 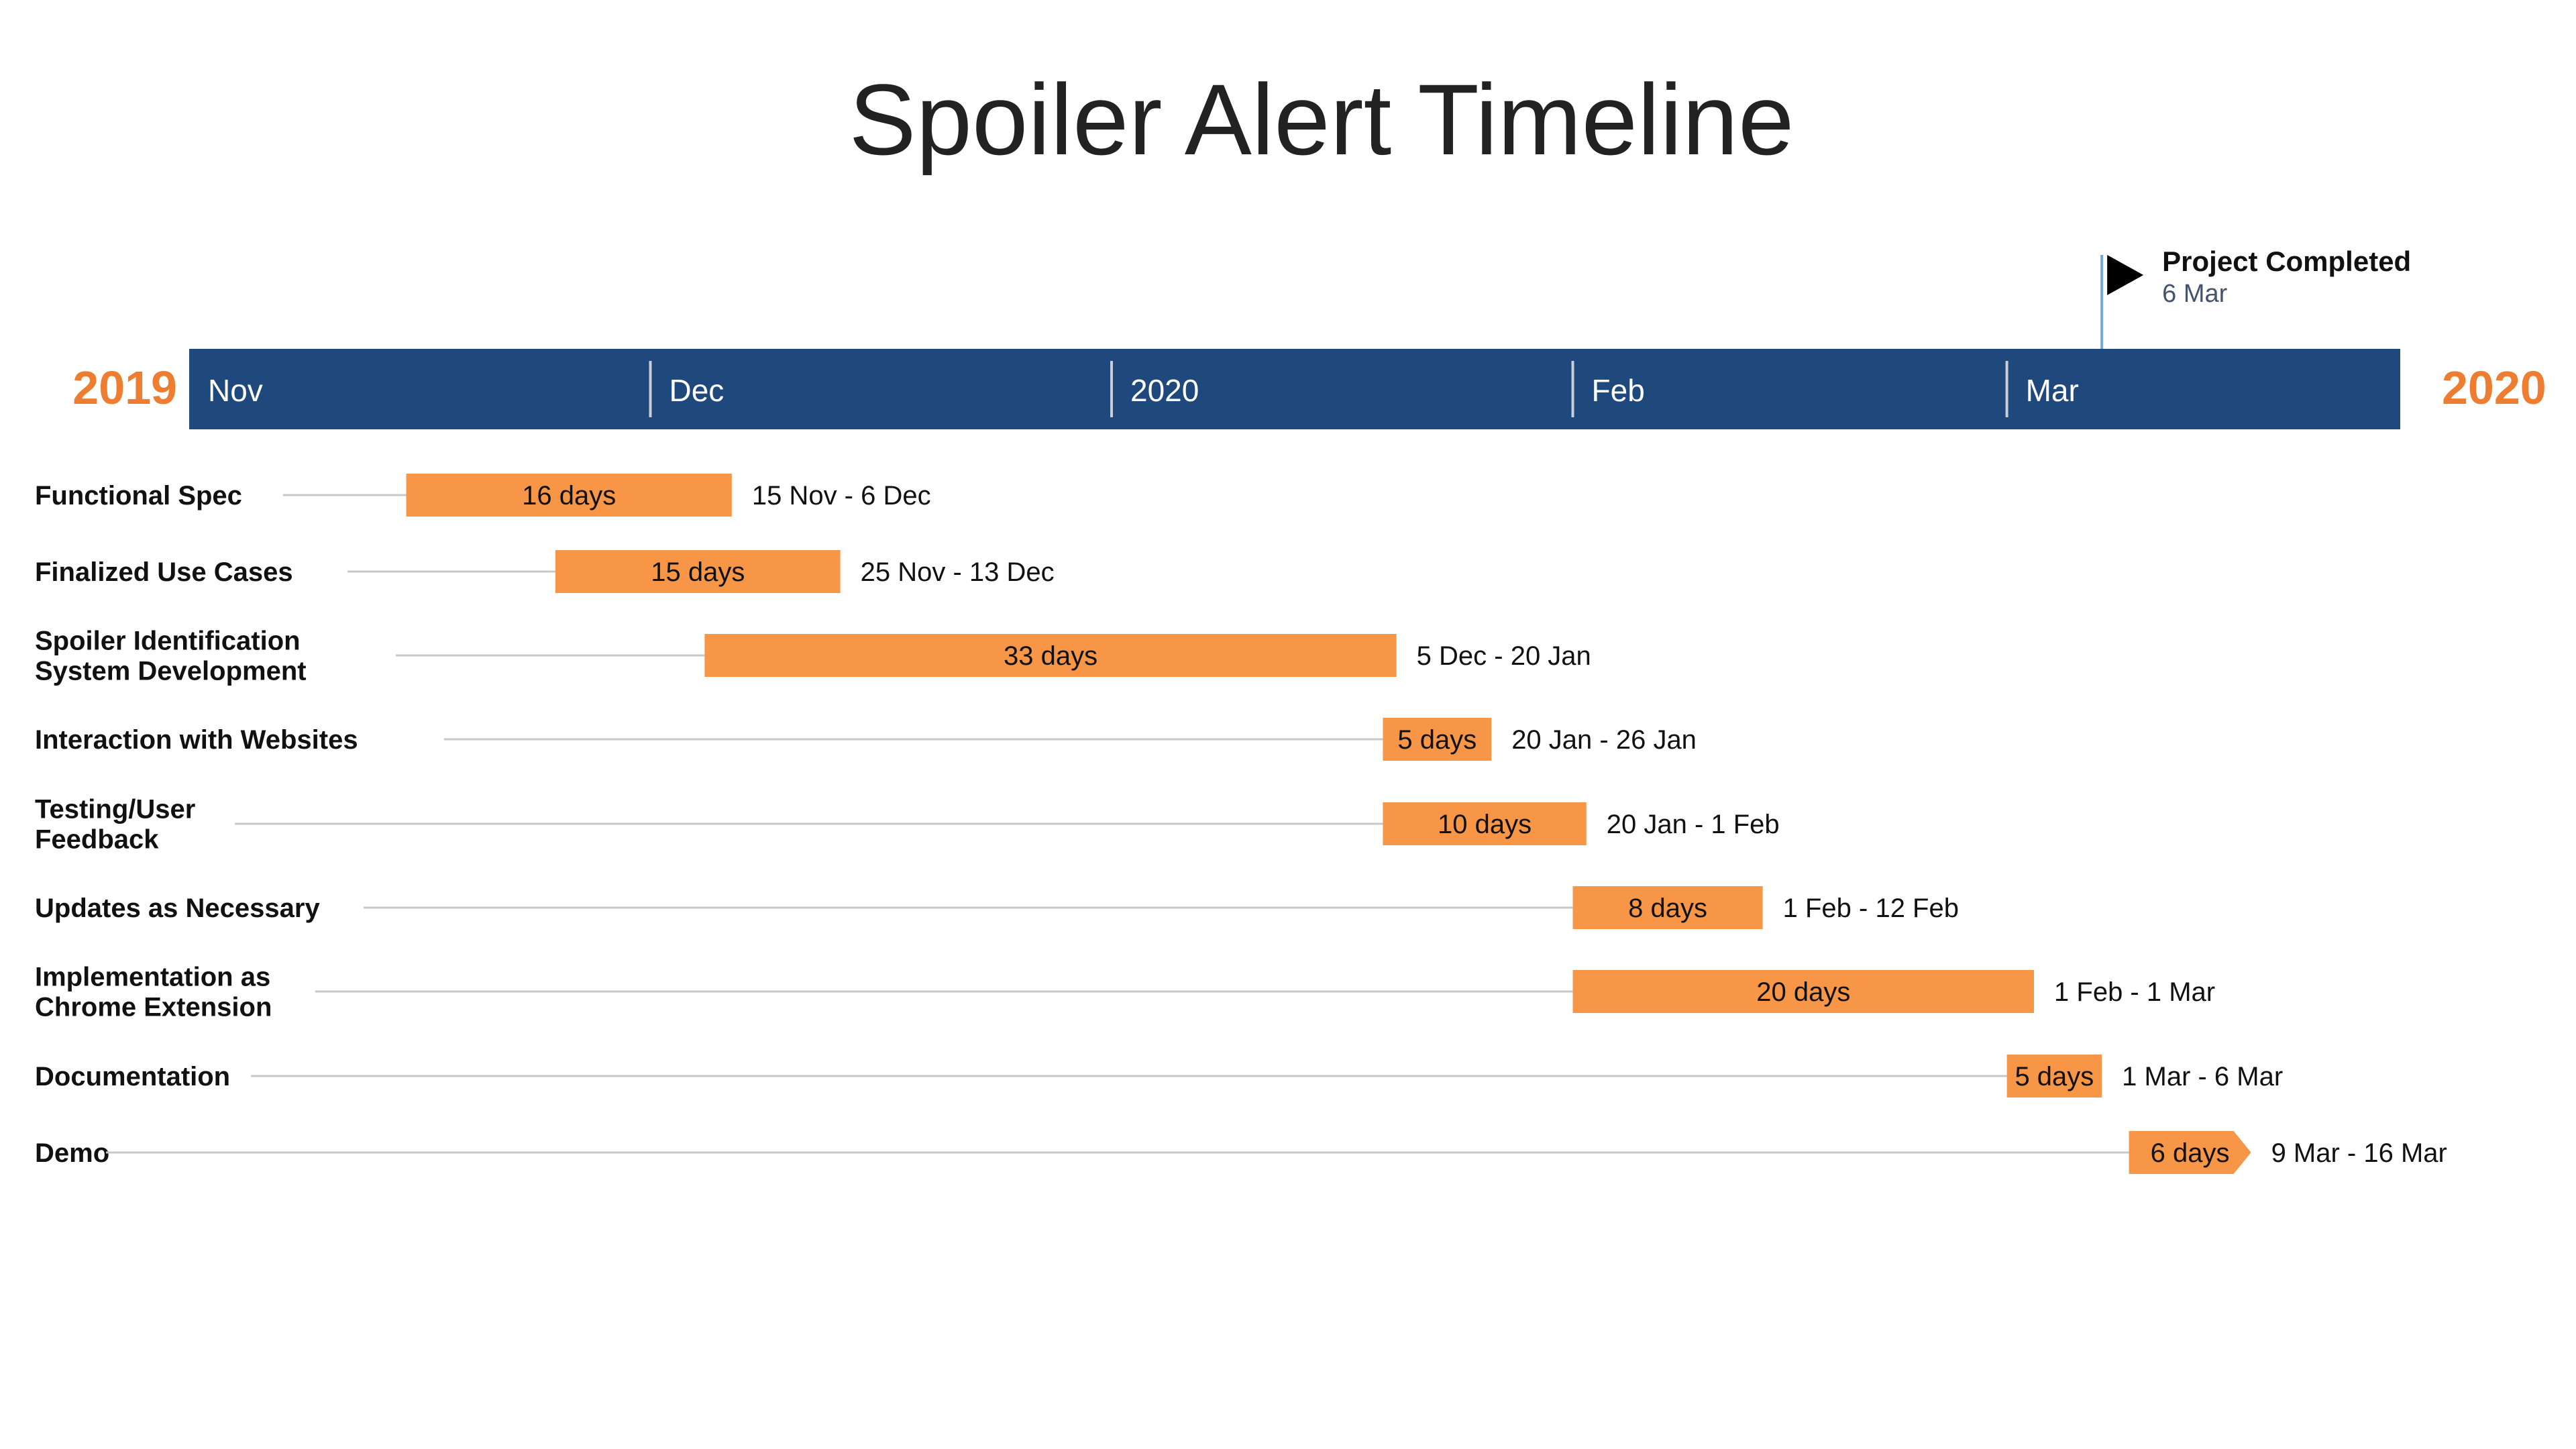 What do you see at coordinates (1667, 908) in the screenshot?
I see `duration-label: 8 days` at bounding box center [1667, 908].